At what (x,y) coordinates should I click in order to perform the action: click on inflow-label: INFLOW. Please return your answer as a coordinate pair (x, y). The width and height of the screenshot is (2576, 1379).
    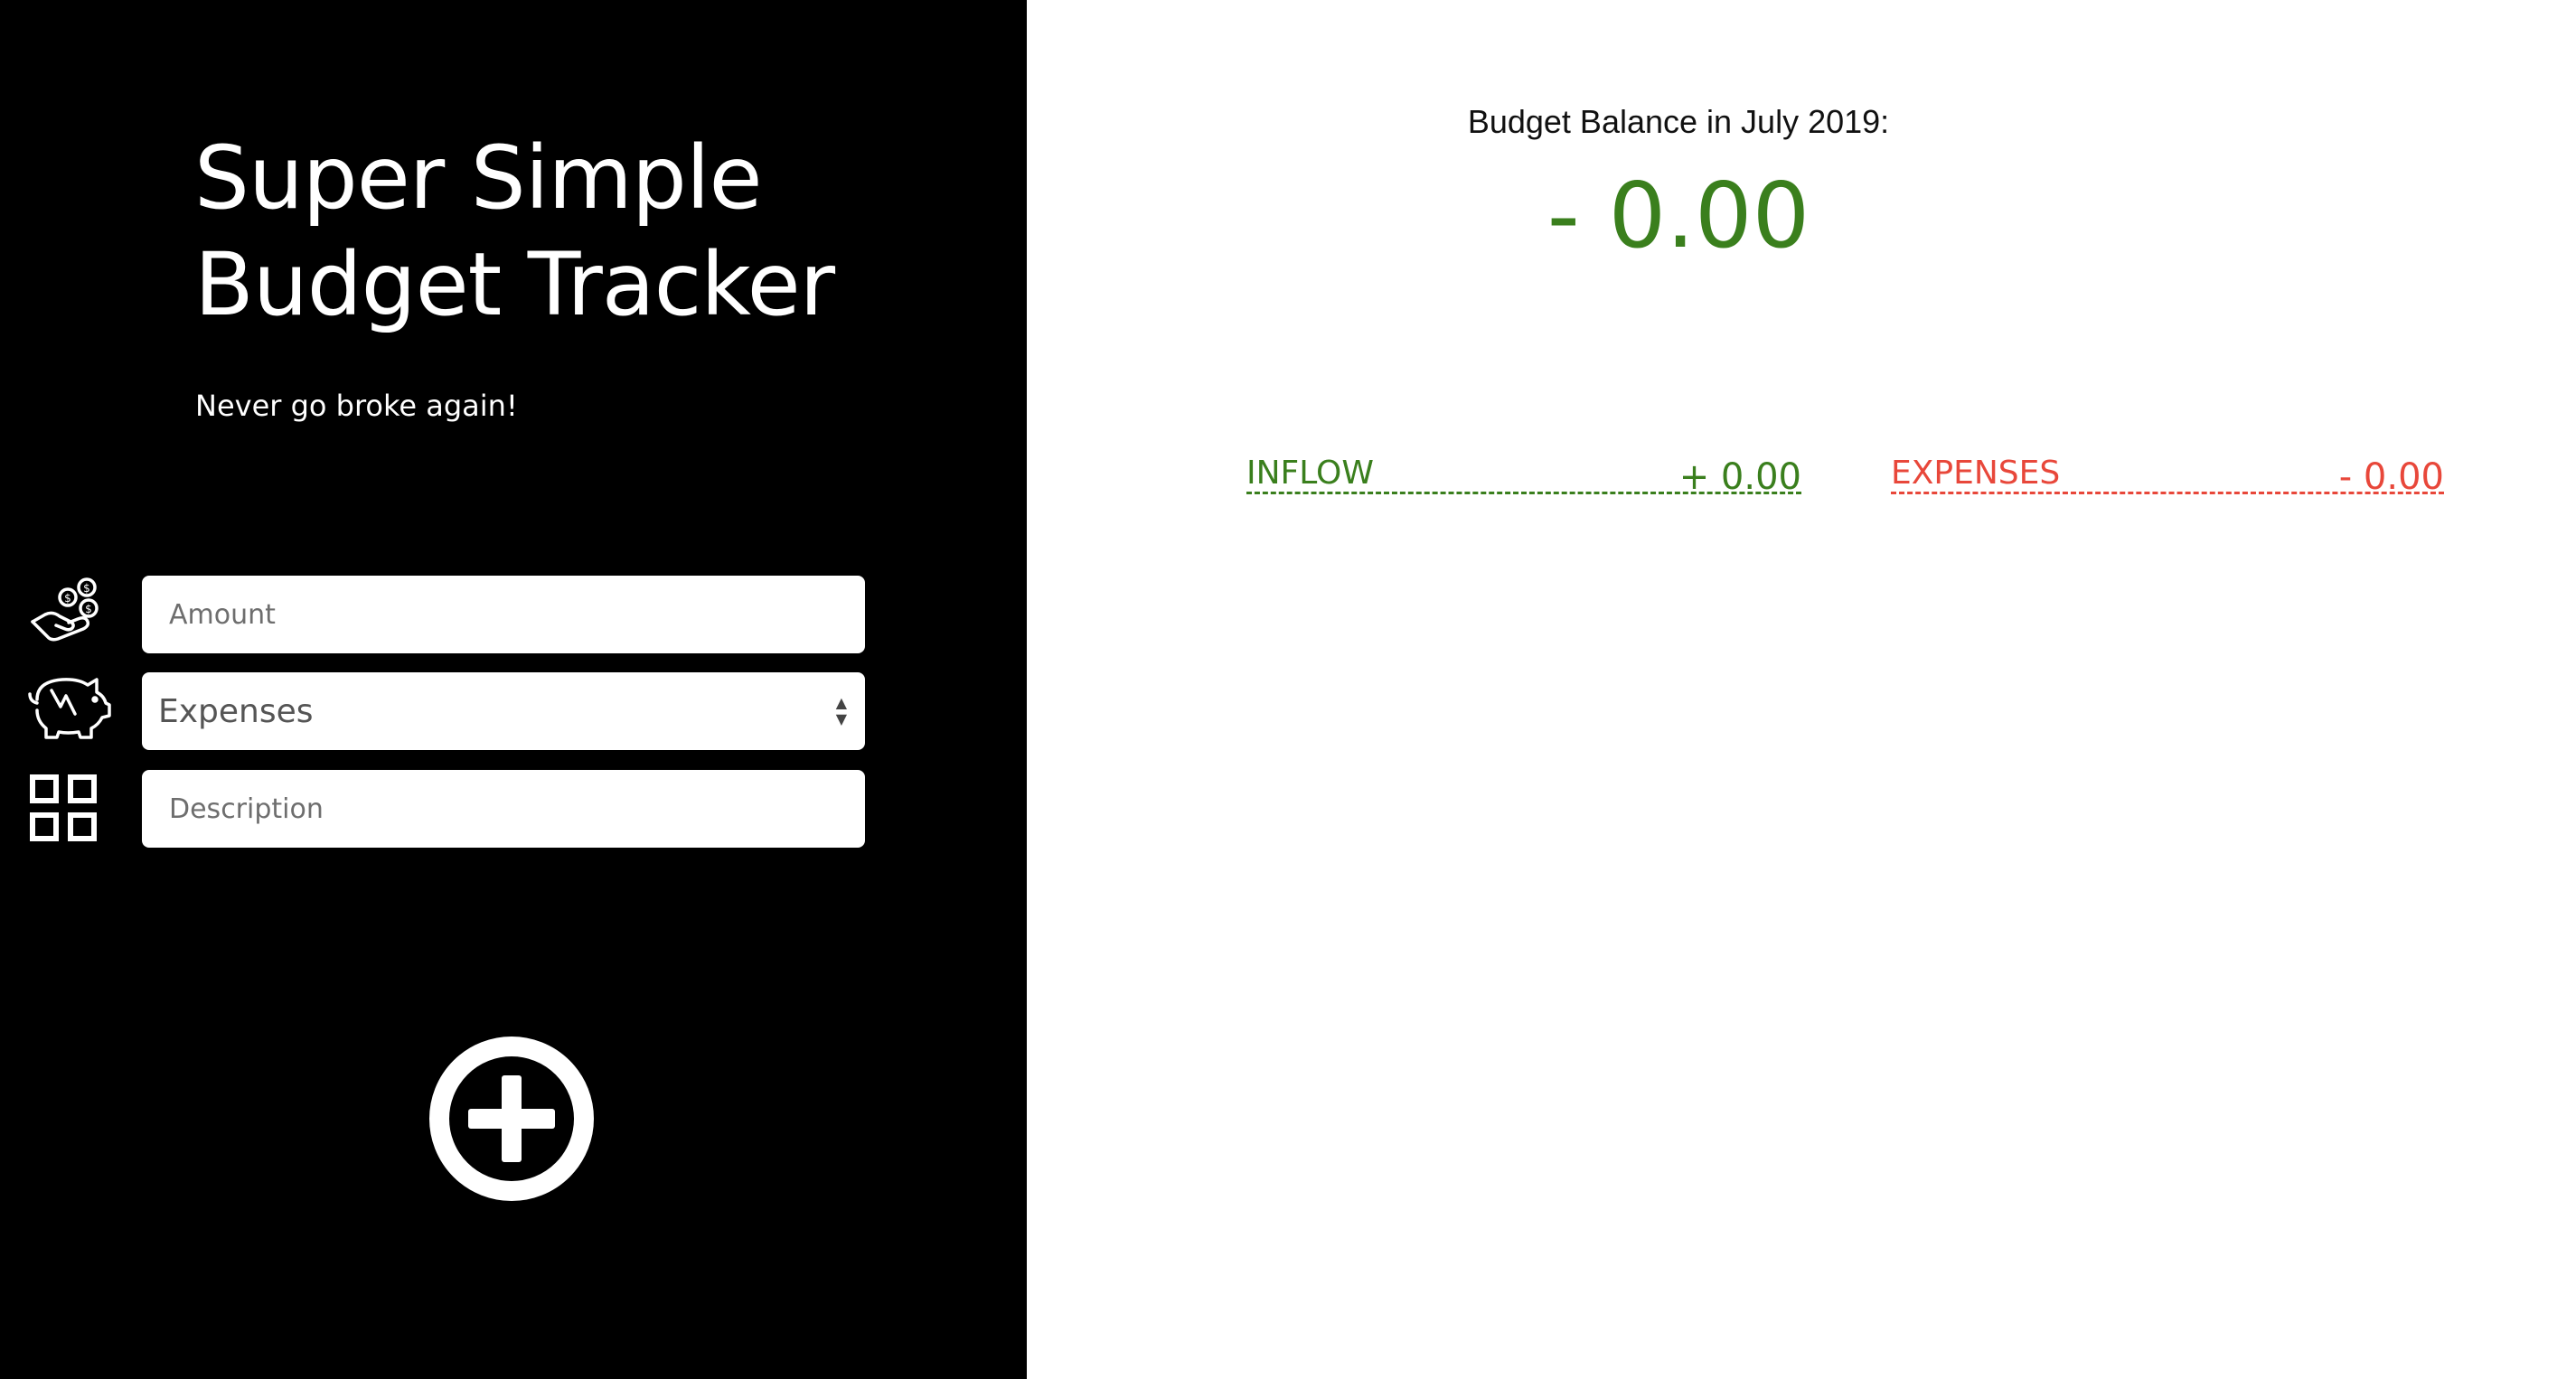
    Looking at the image, I should click on (1310, 474).